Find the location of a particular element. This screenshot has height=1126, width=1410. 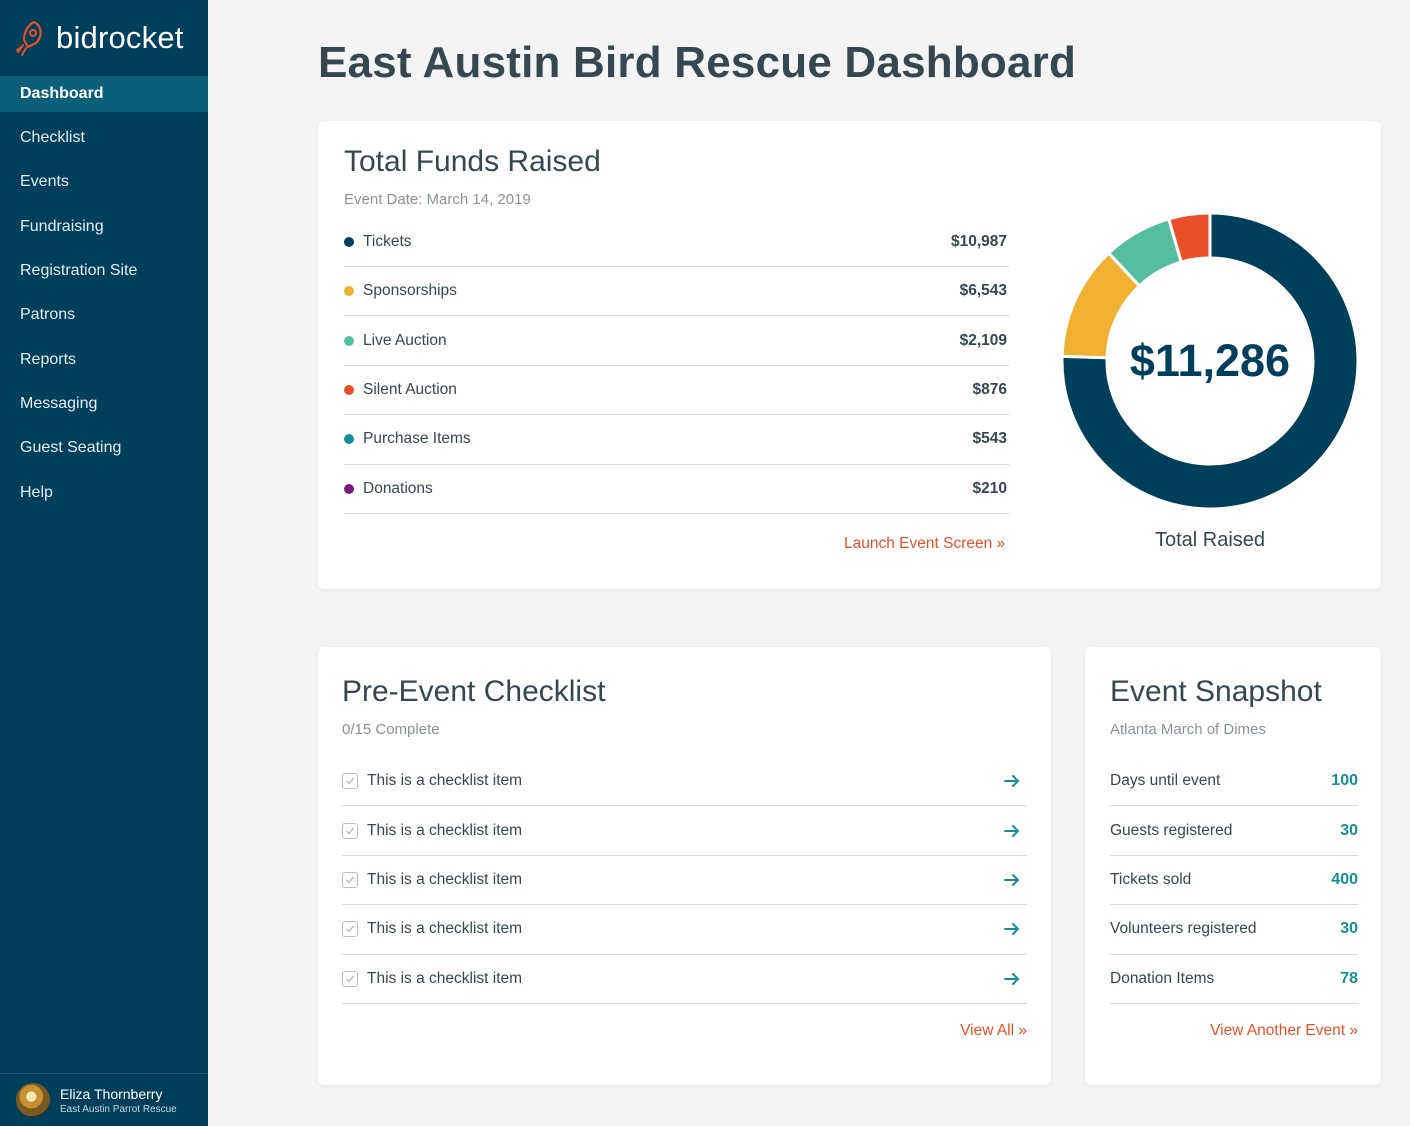

sidebar-item-checklist: Checklist is located at coordinates (104, 138).